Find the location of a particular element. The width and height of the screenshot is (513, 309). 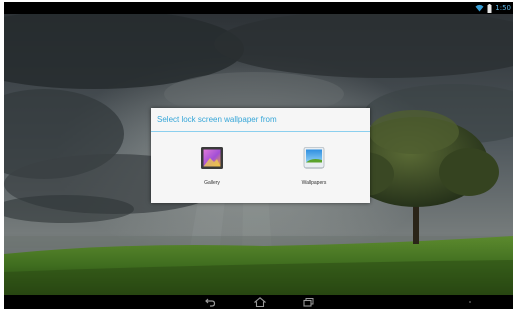

navigation-bar is located at coordinates (258, 302).